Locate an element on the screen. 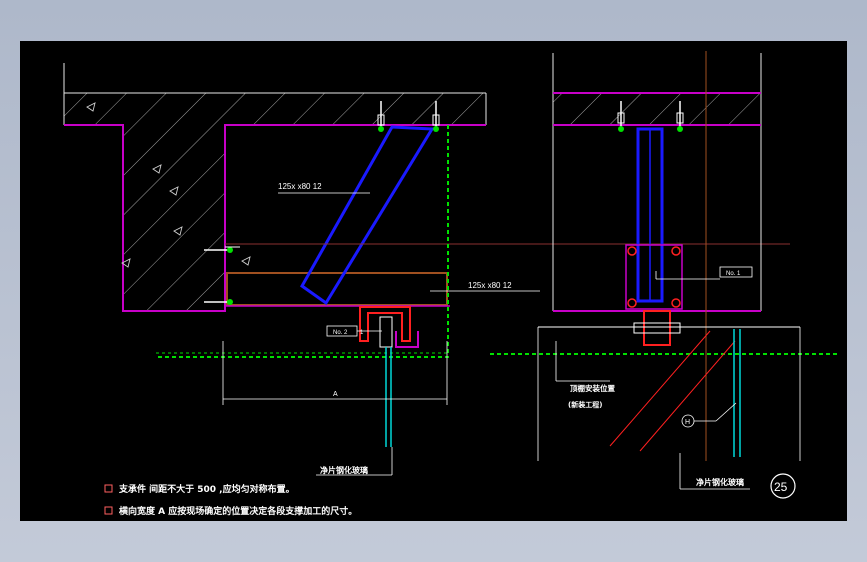 This screenshot has height=562, width=867. note-2: 横向宽度 A 应按现场确定的位置决定各段支撑加工的尺寸。 is located at coordinates (238, 511).